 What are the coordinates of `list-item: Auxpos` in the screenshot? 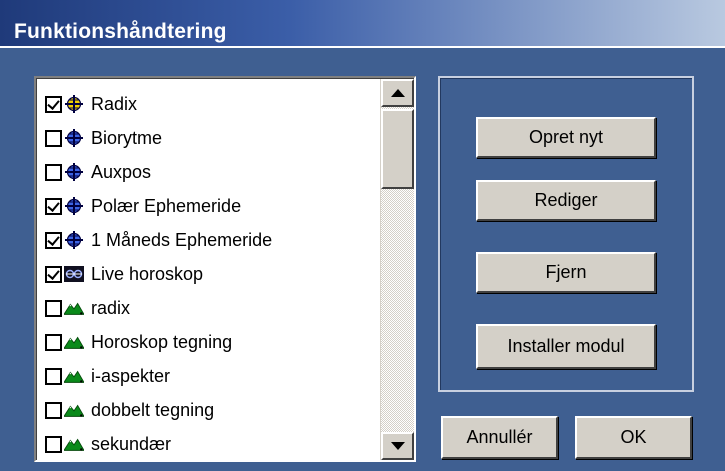 It's located at (211, 172).